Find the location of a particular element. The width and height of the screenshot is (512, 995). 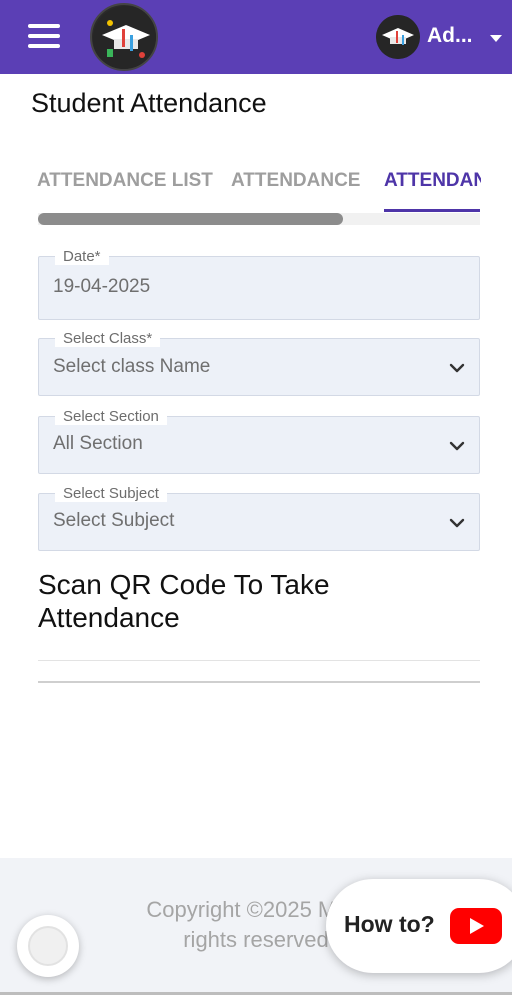

class-label: Select Class* is located at coordinates (108, 338).